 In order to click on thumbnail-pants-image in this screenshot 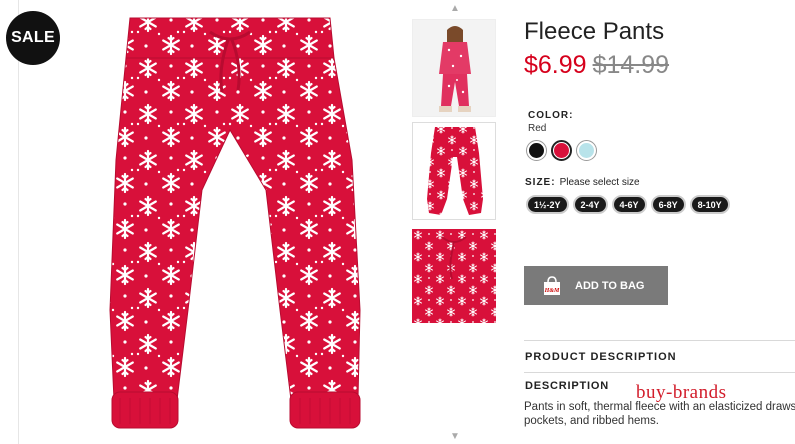, I will do `click(455, 171)`.